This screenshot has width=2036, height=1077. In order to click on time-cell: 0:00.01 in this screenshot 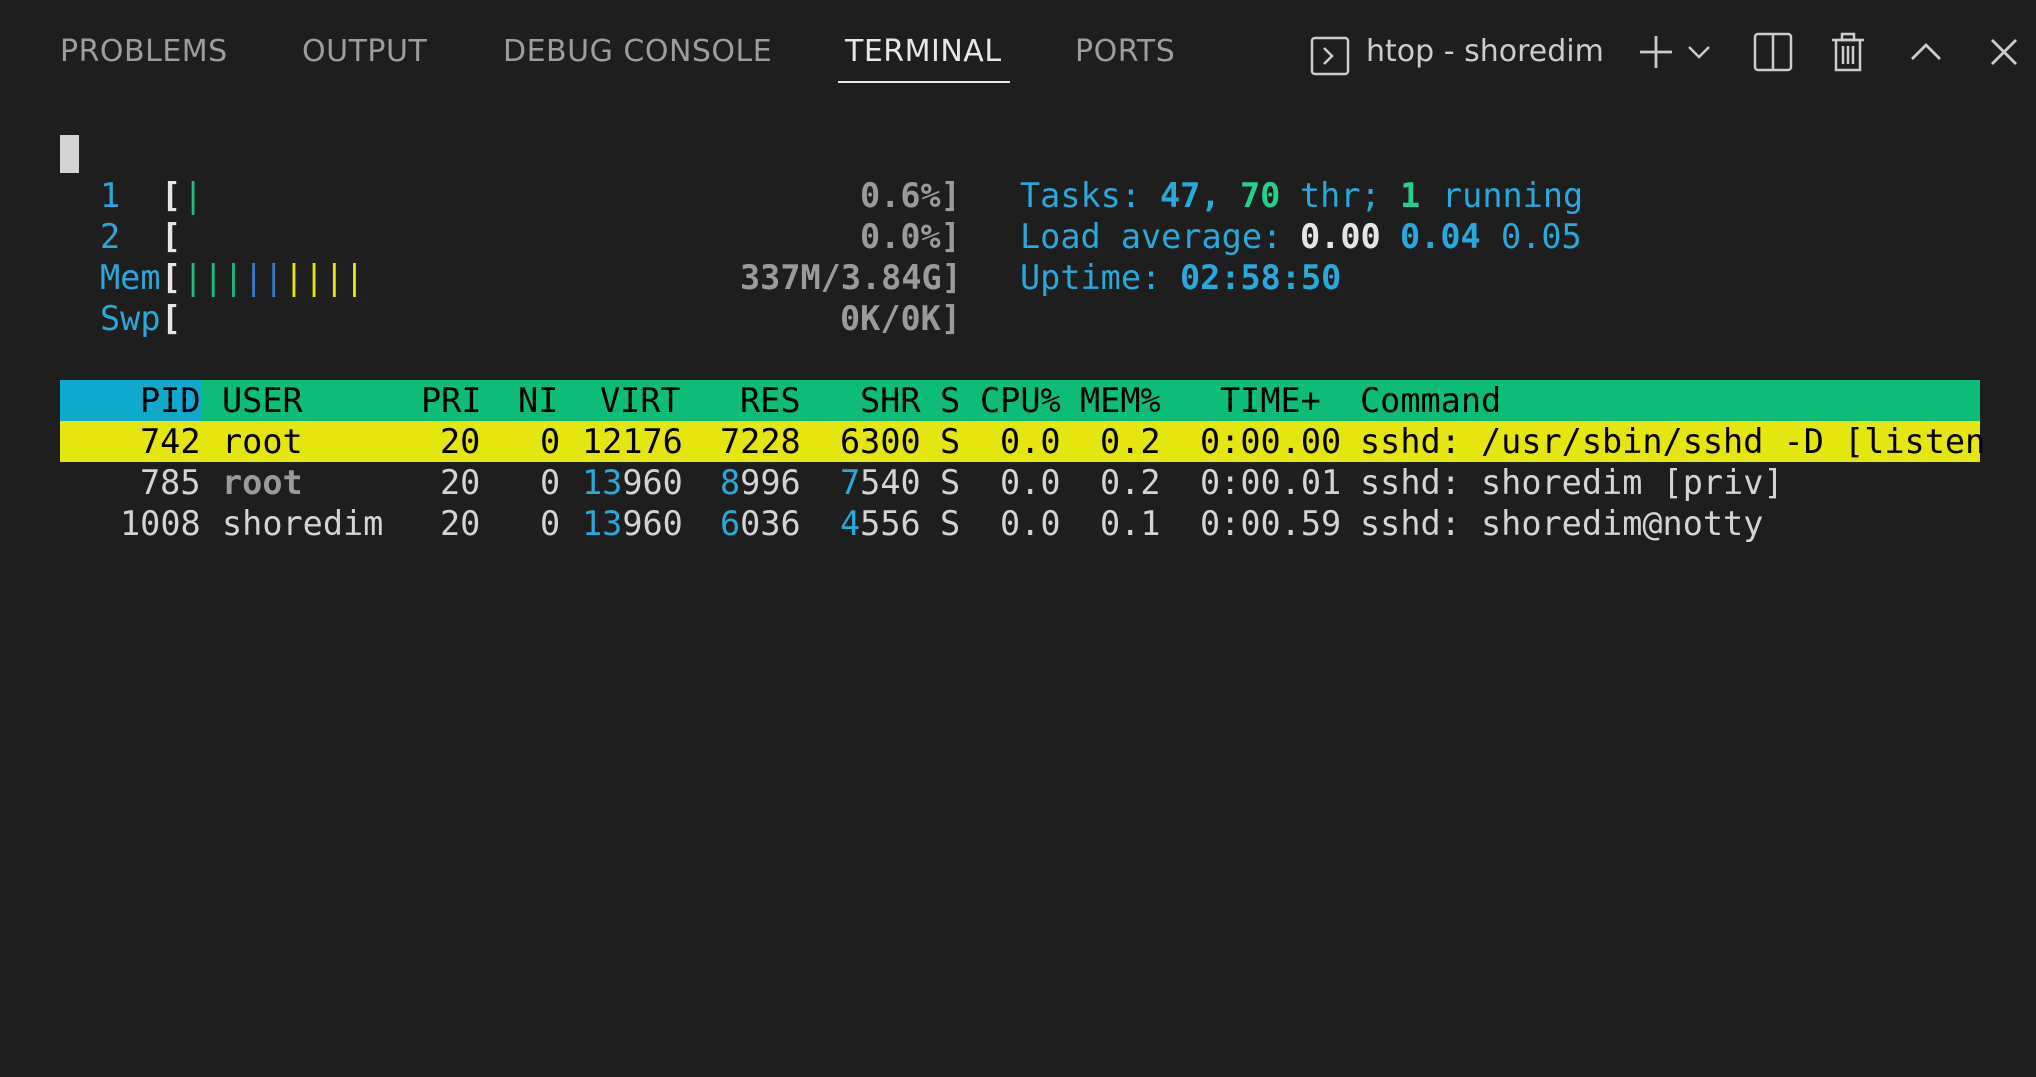, I will do `click(1271, 482)`.